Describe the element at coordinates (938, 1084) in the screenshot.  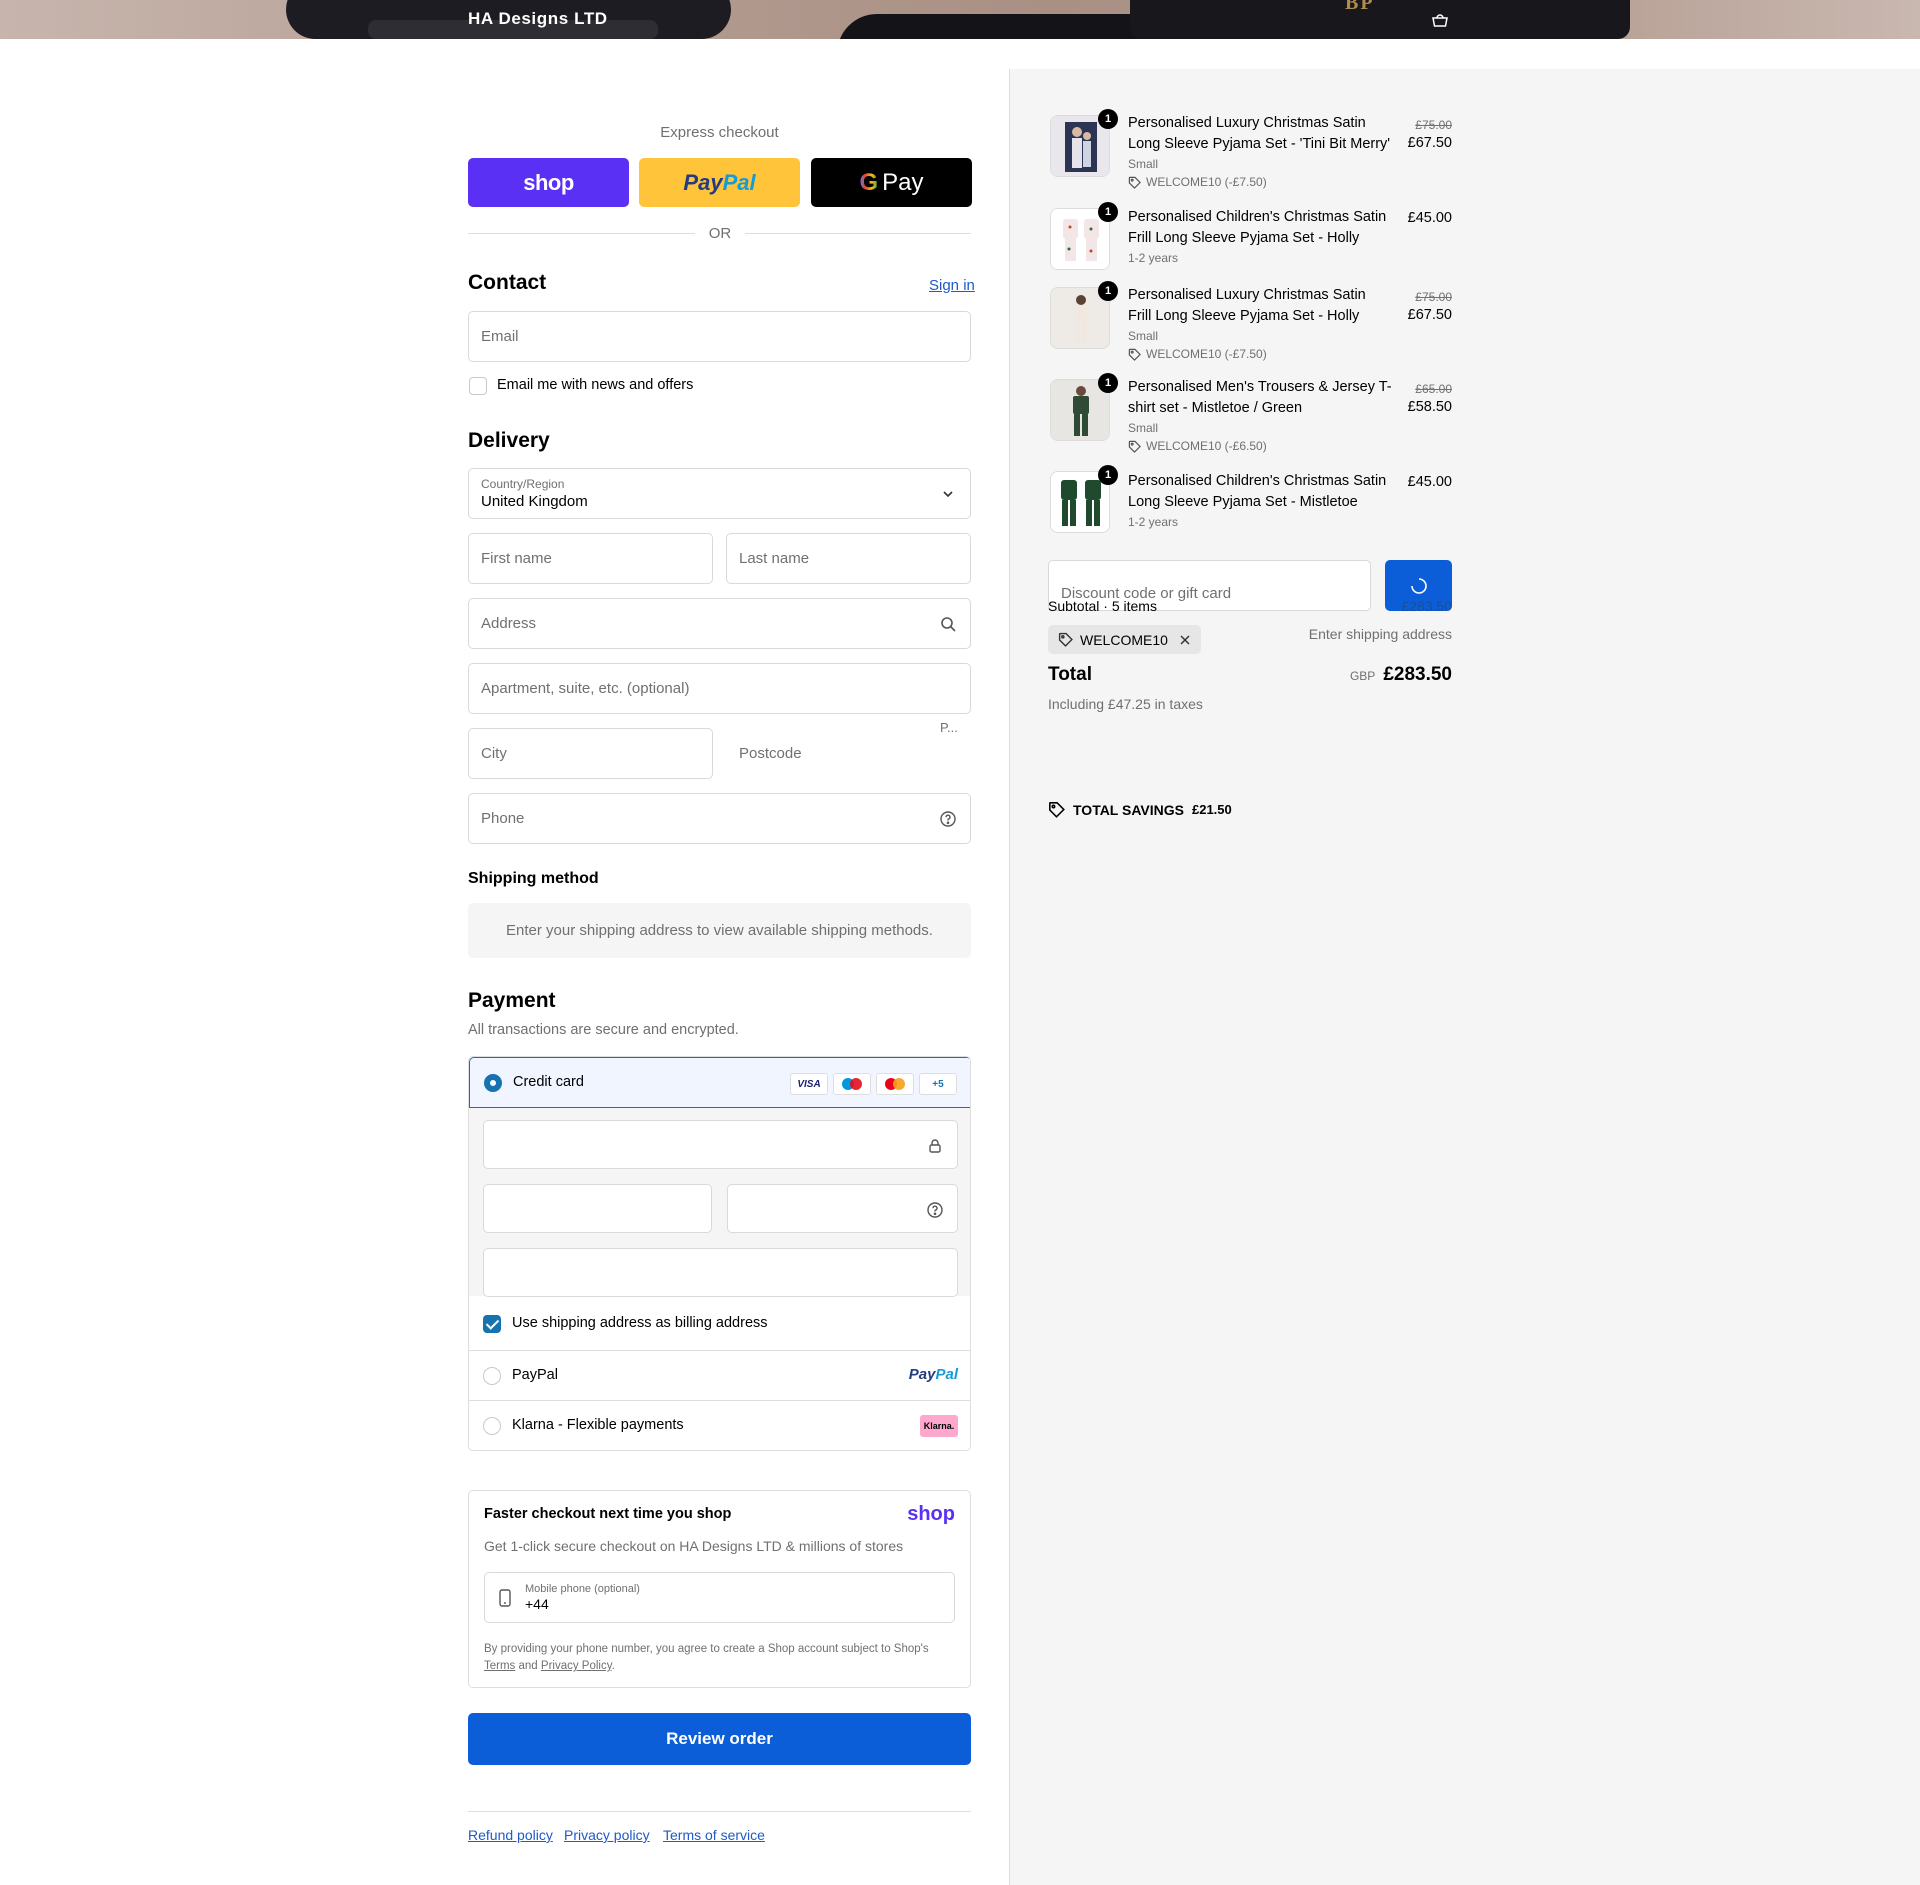
I see `more-cards-badge: +5` at that location.